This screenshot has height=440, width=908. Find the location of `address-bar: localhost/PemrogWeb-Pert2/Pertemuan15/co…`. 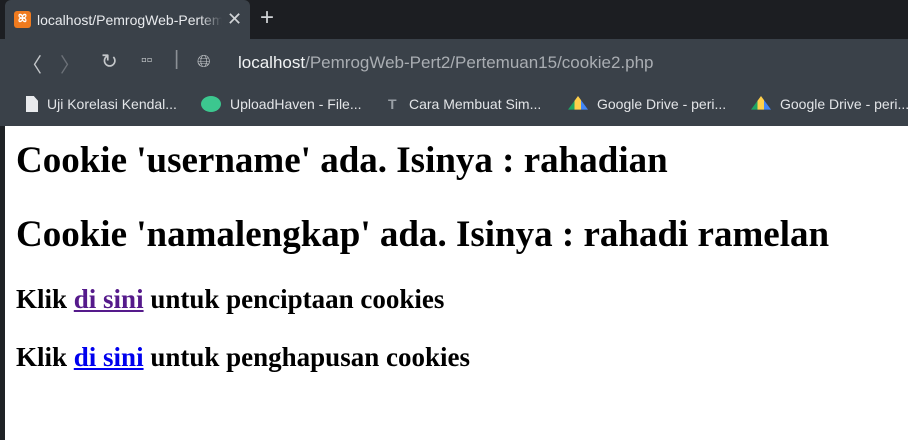

address-bar: localhost/PemrogWeb-Pert2/Pertemuan15/co… is located at coordinates (446, 63).